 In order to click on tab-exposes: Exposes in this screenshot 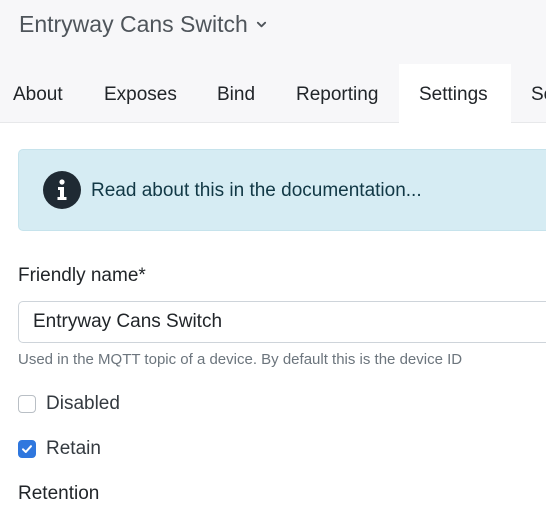, I will do `click(140, 93)`.